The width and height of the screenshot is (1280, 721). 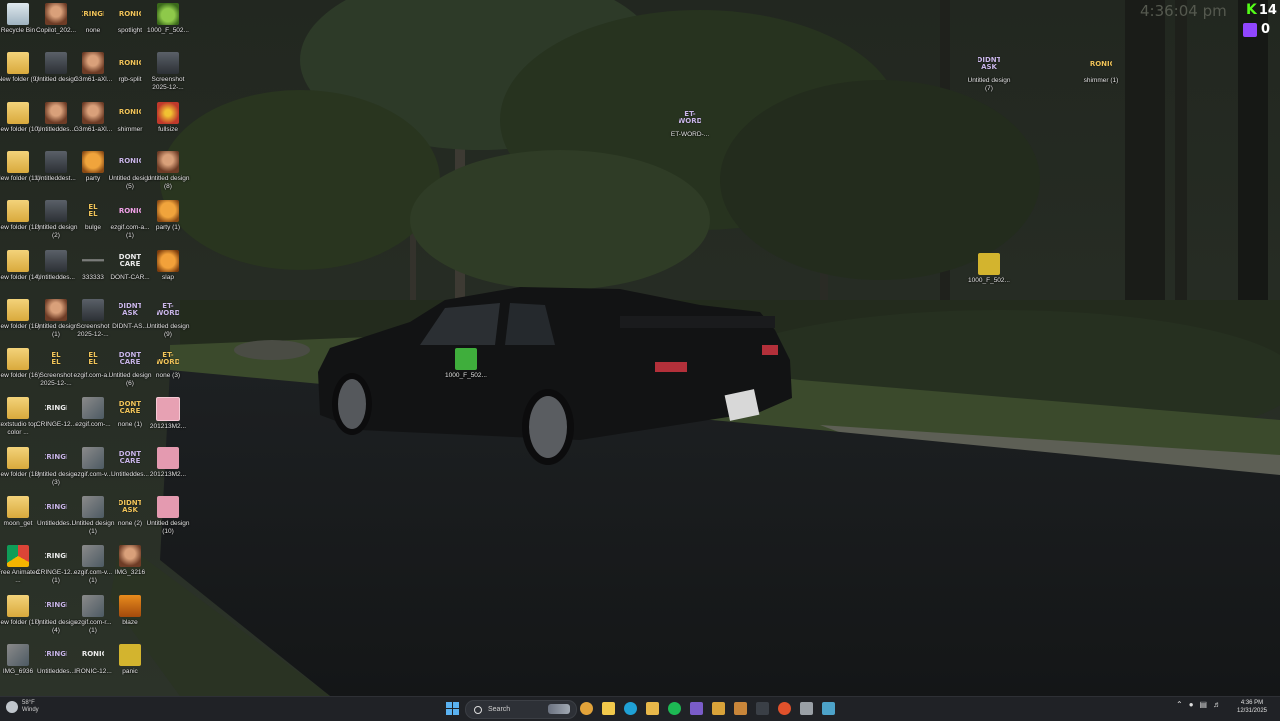 I want to click on desktop-icon: Untitled design (10), so click(x=168, y=517).